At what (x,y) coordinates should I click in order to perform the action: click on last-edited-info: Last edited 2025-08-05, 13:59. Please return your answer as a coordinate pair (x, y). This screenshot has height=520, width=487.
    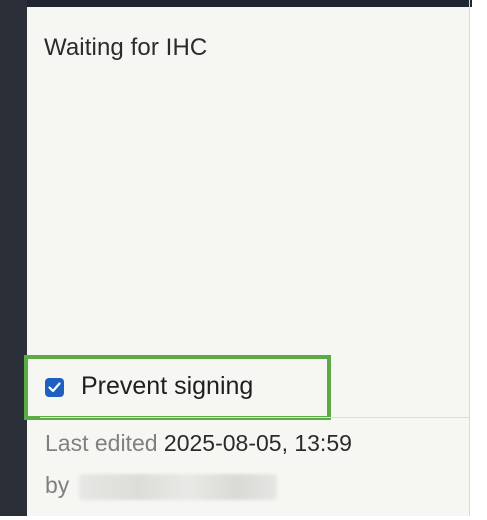
    Looking at the image, I should click on (198, 443).